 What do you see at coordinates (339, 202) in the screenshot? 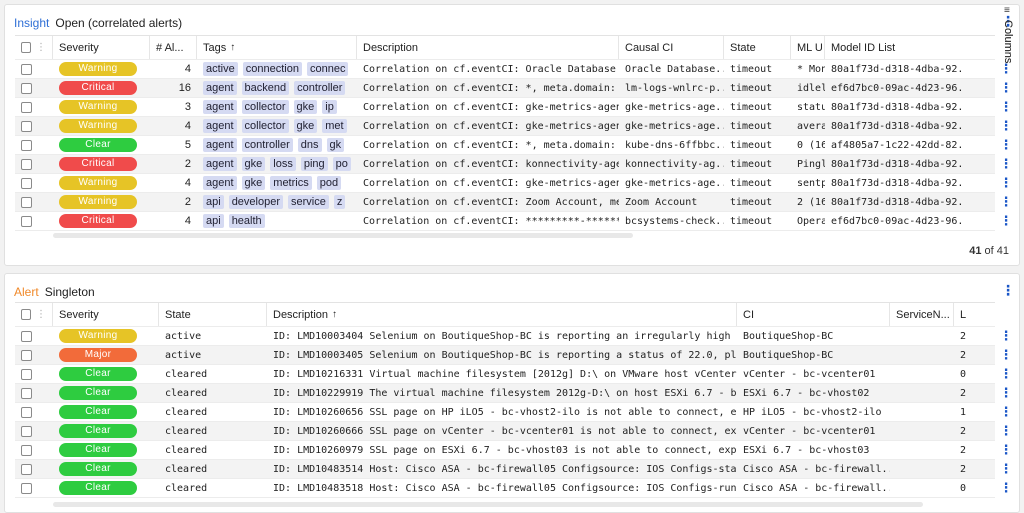
I see `tag-chip: z` at bounding box center [339, 202].